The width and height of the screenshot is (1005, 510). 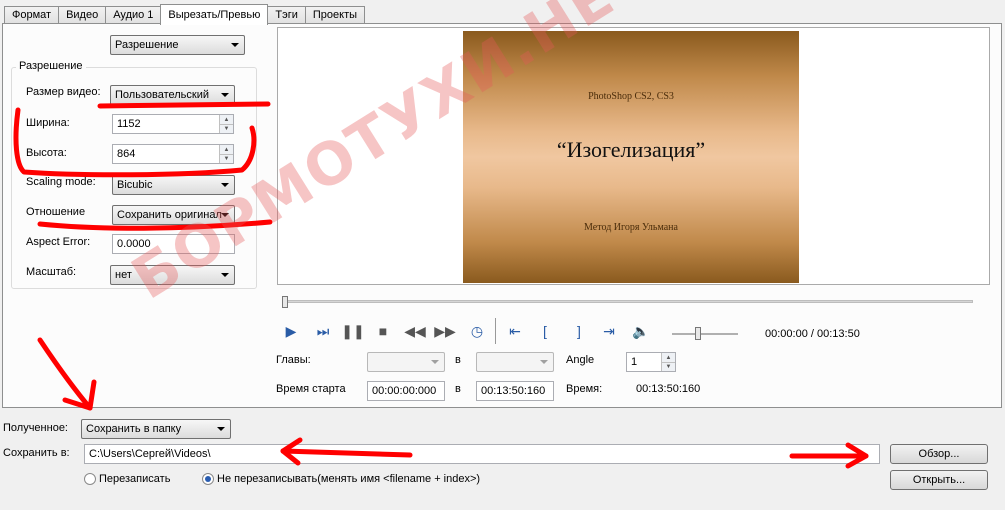 What do you see at coordinates (458, 360) in the screenshot?
I see `chapters-to-label: в` at bounding box center [458, 360].